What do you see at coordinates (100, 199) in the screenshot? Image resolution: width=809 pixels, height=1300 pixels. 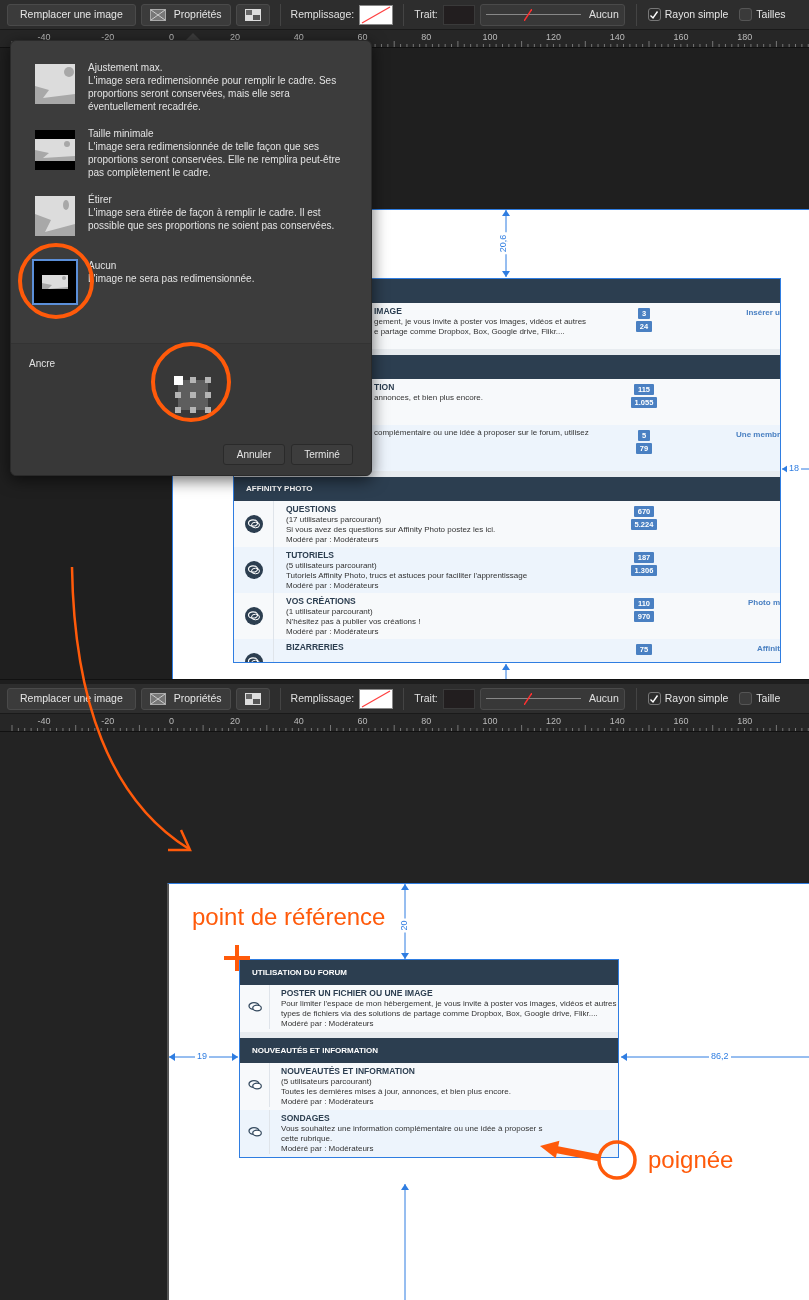 I see `option-title: Étirer` at bounding box center [100, 199].